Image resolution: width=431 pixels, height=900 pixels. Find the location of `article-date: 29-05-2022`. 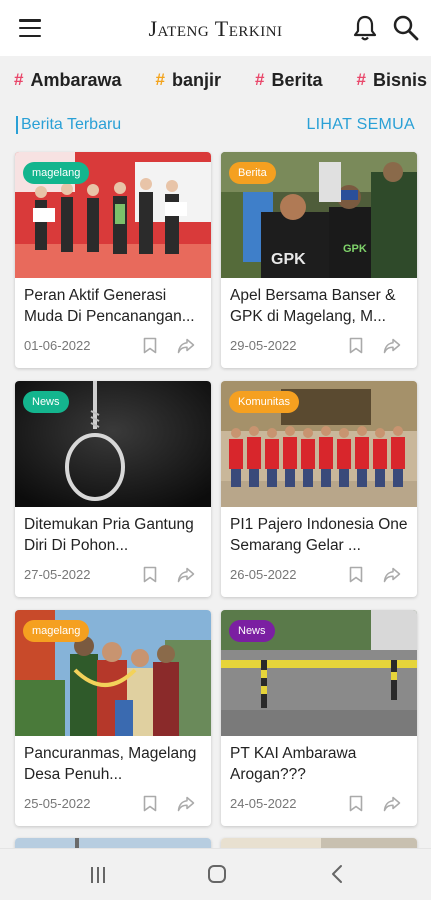

article-date: 29-05-2022 is located at coordinates (263, 345).